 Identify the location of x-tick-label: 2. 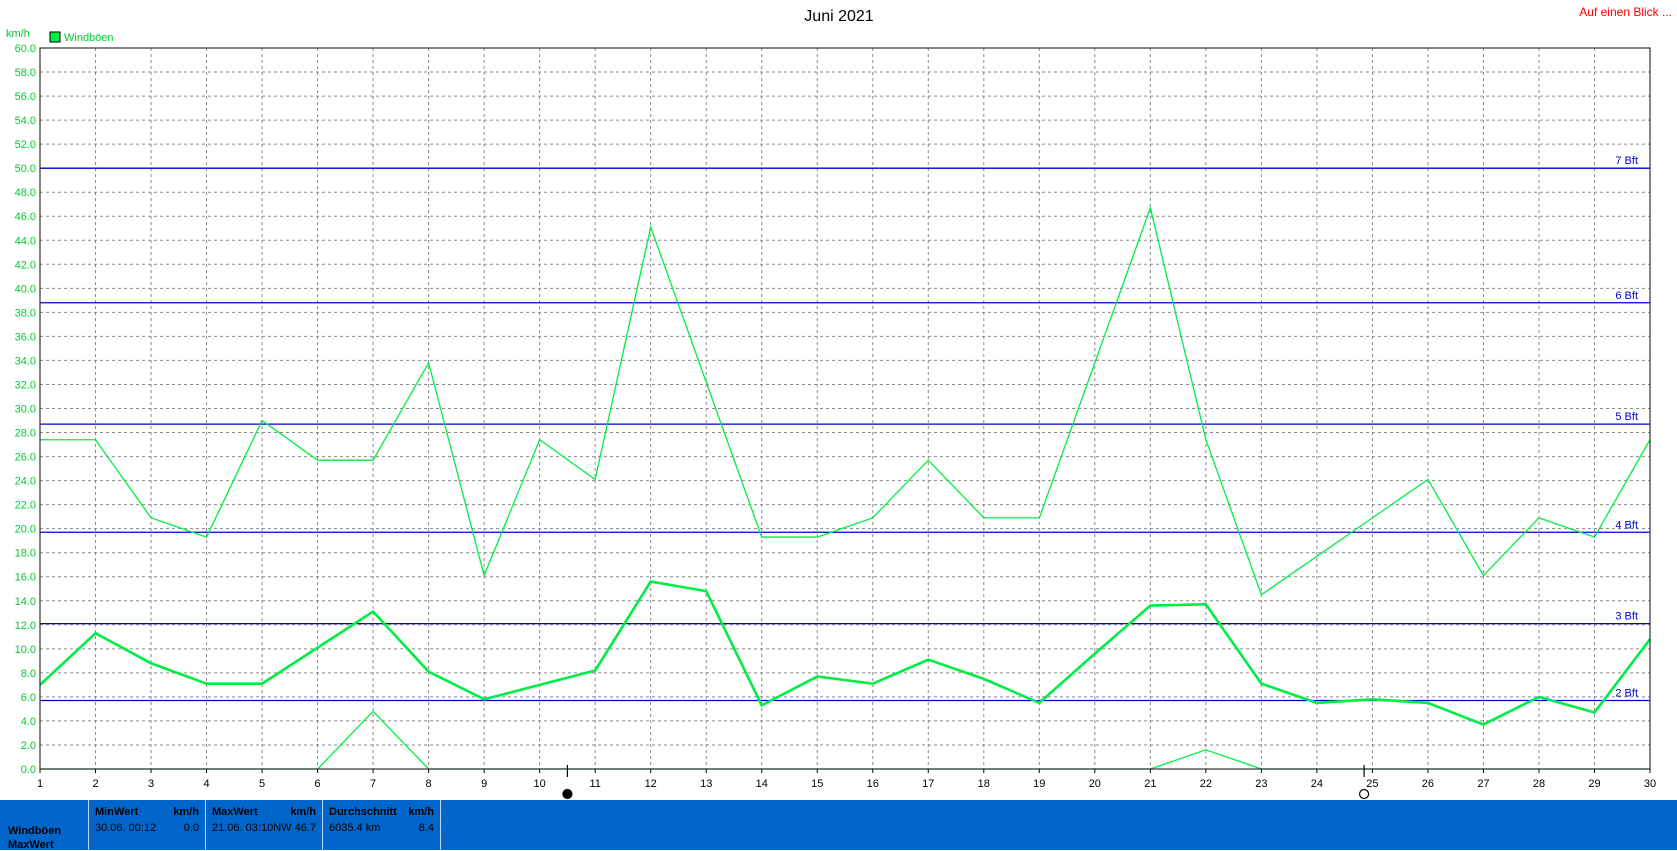
(95, 784).